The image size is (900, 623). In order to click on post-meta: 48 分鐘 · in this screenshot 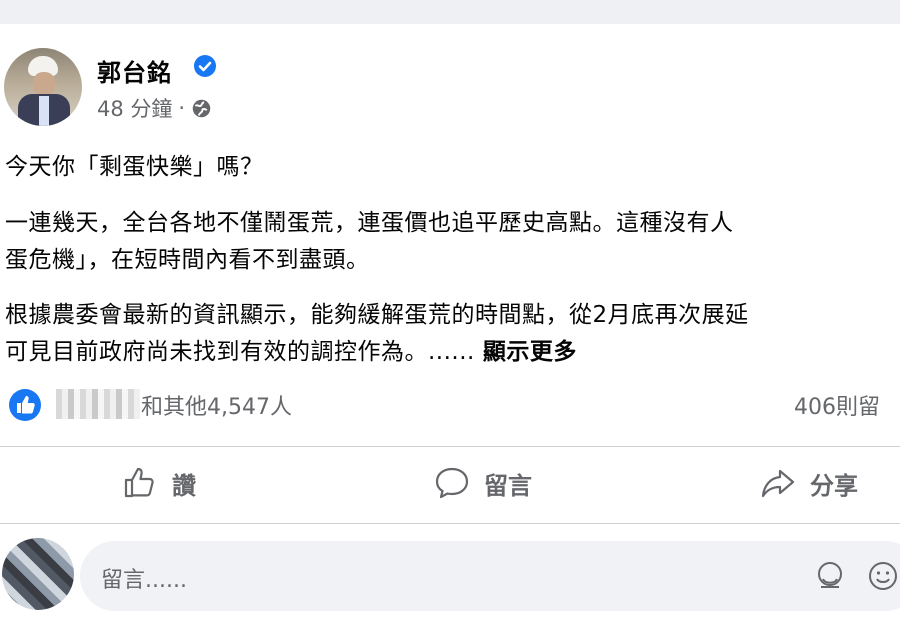, I will do `click(154, 108)`.